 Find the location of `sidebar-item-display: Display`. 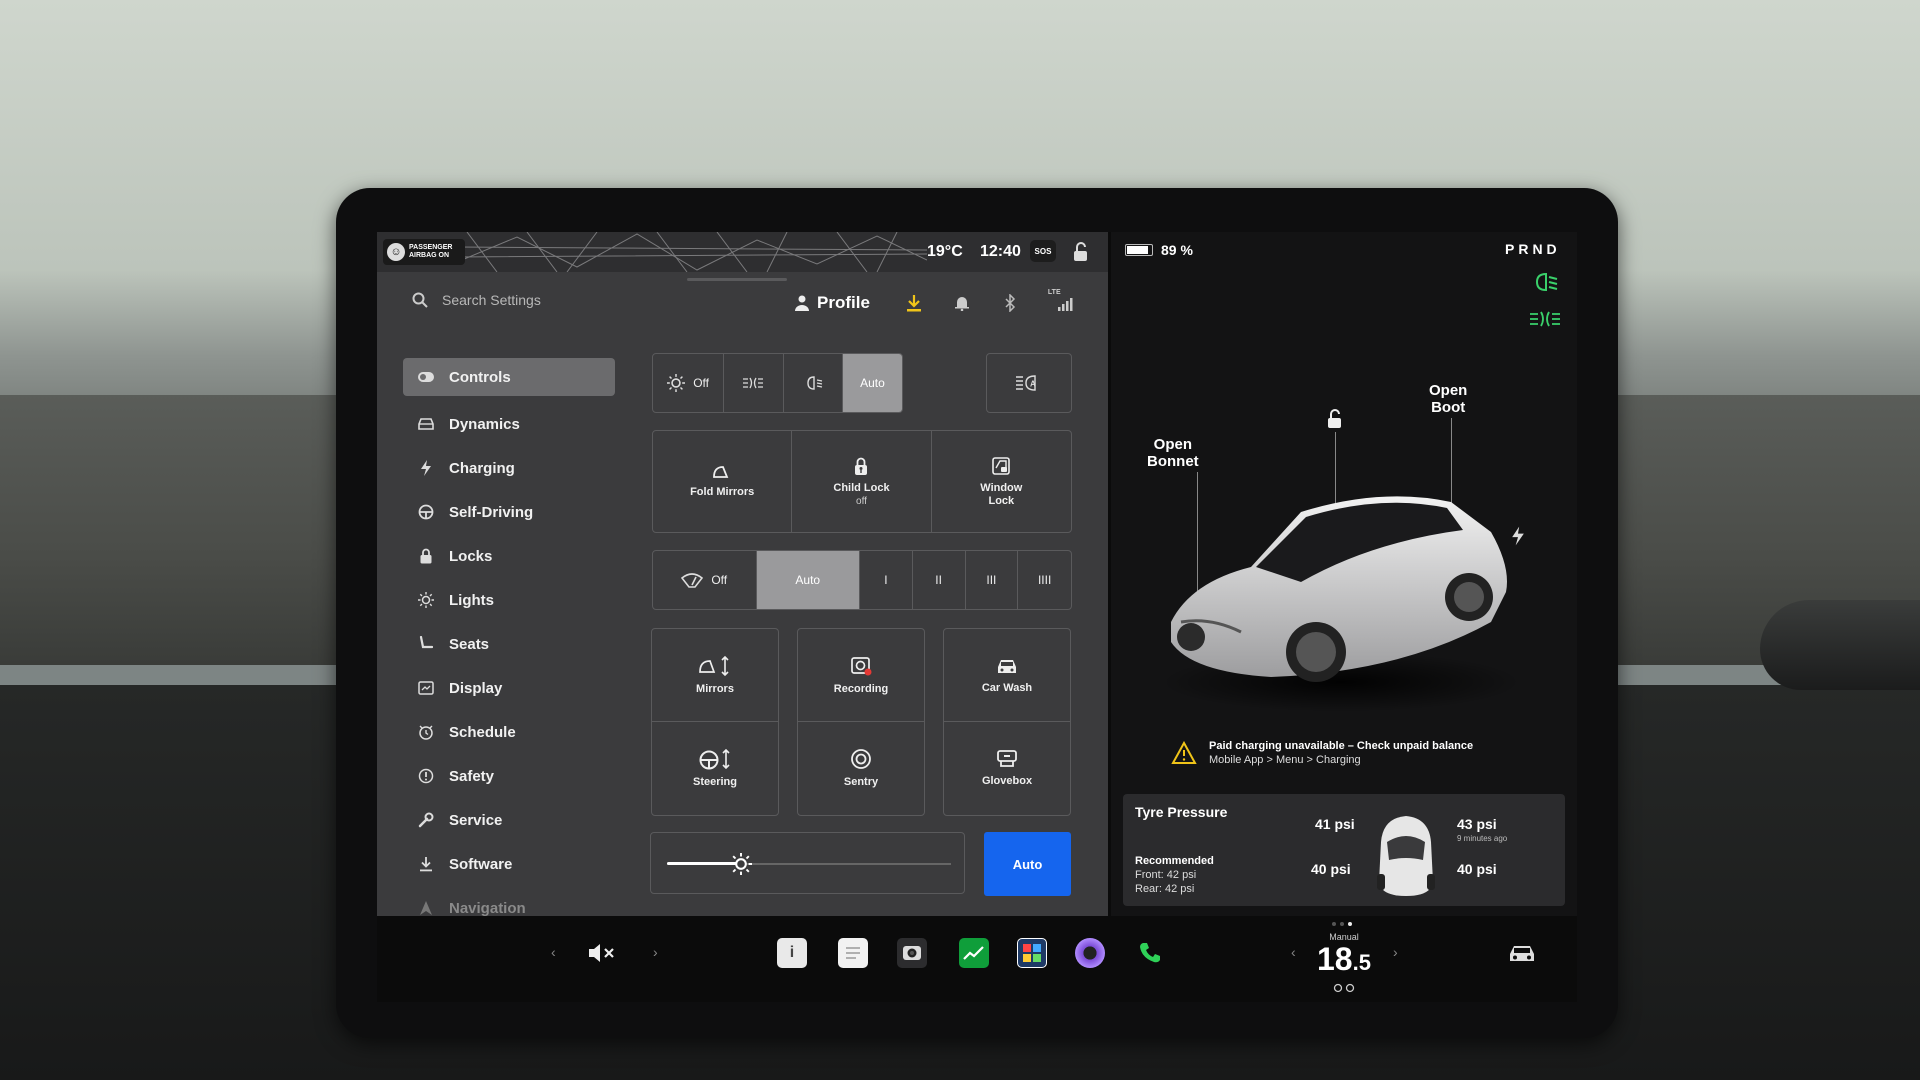

sidebar-item-display: Display is located at coordinates (509, 688).